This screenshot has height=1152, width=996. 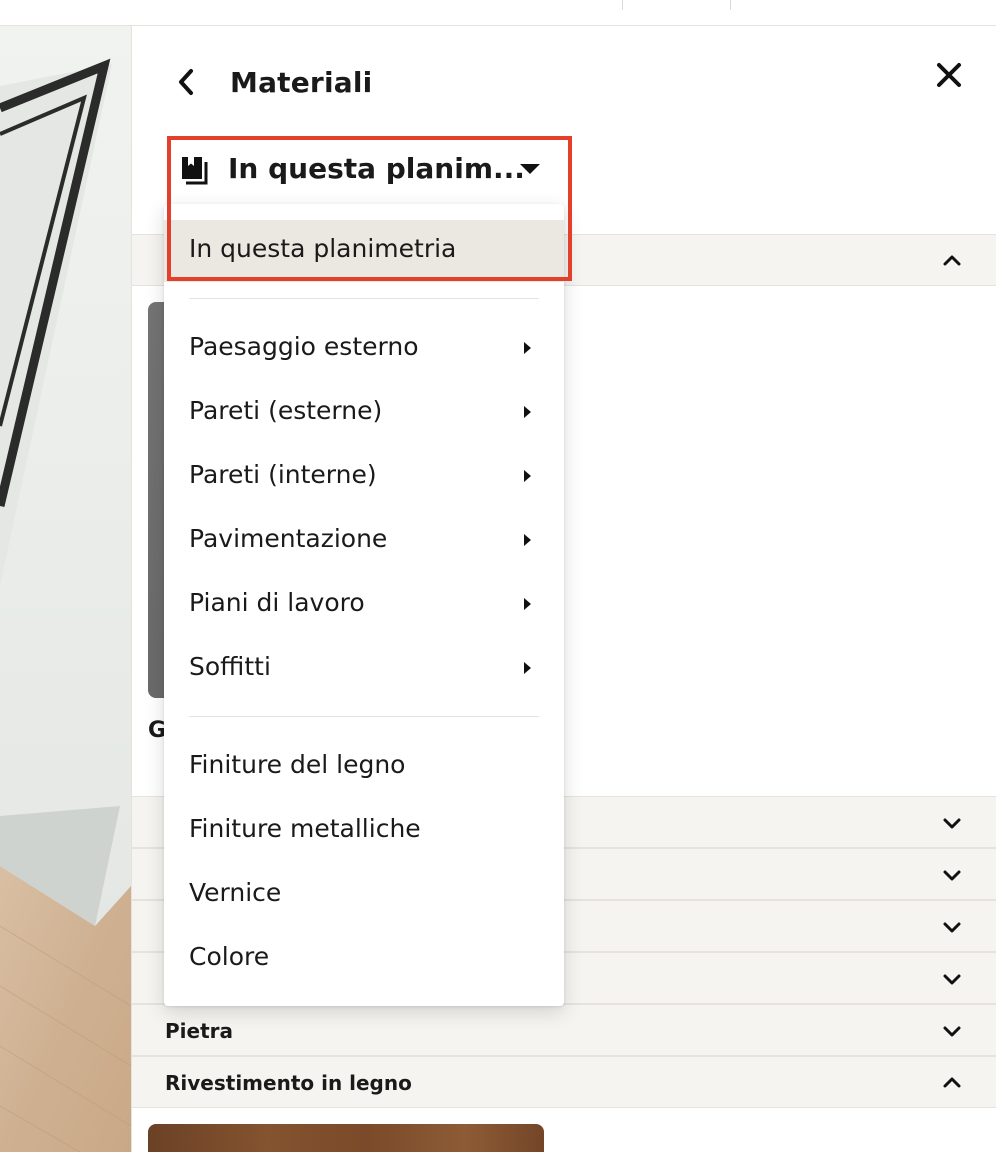 I want to click on menu-item-paesaggio-esterno: Paesaggio esterno, so click(x=364, y=349).